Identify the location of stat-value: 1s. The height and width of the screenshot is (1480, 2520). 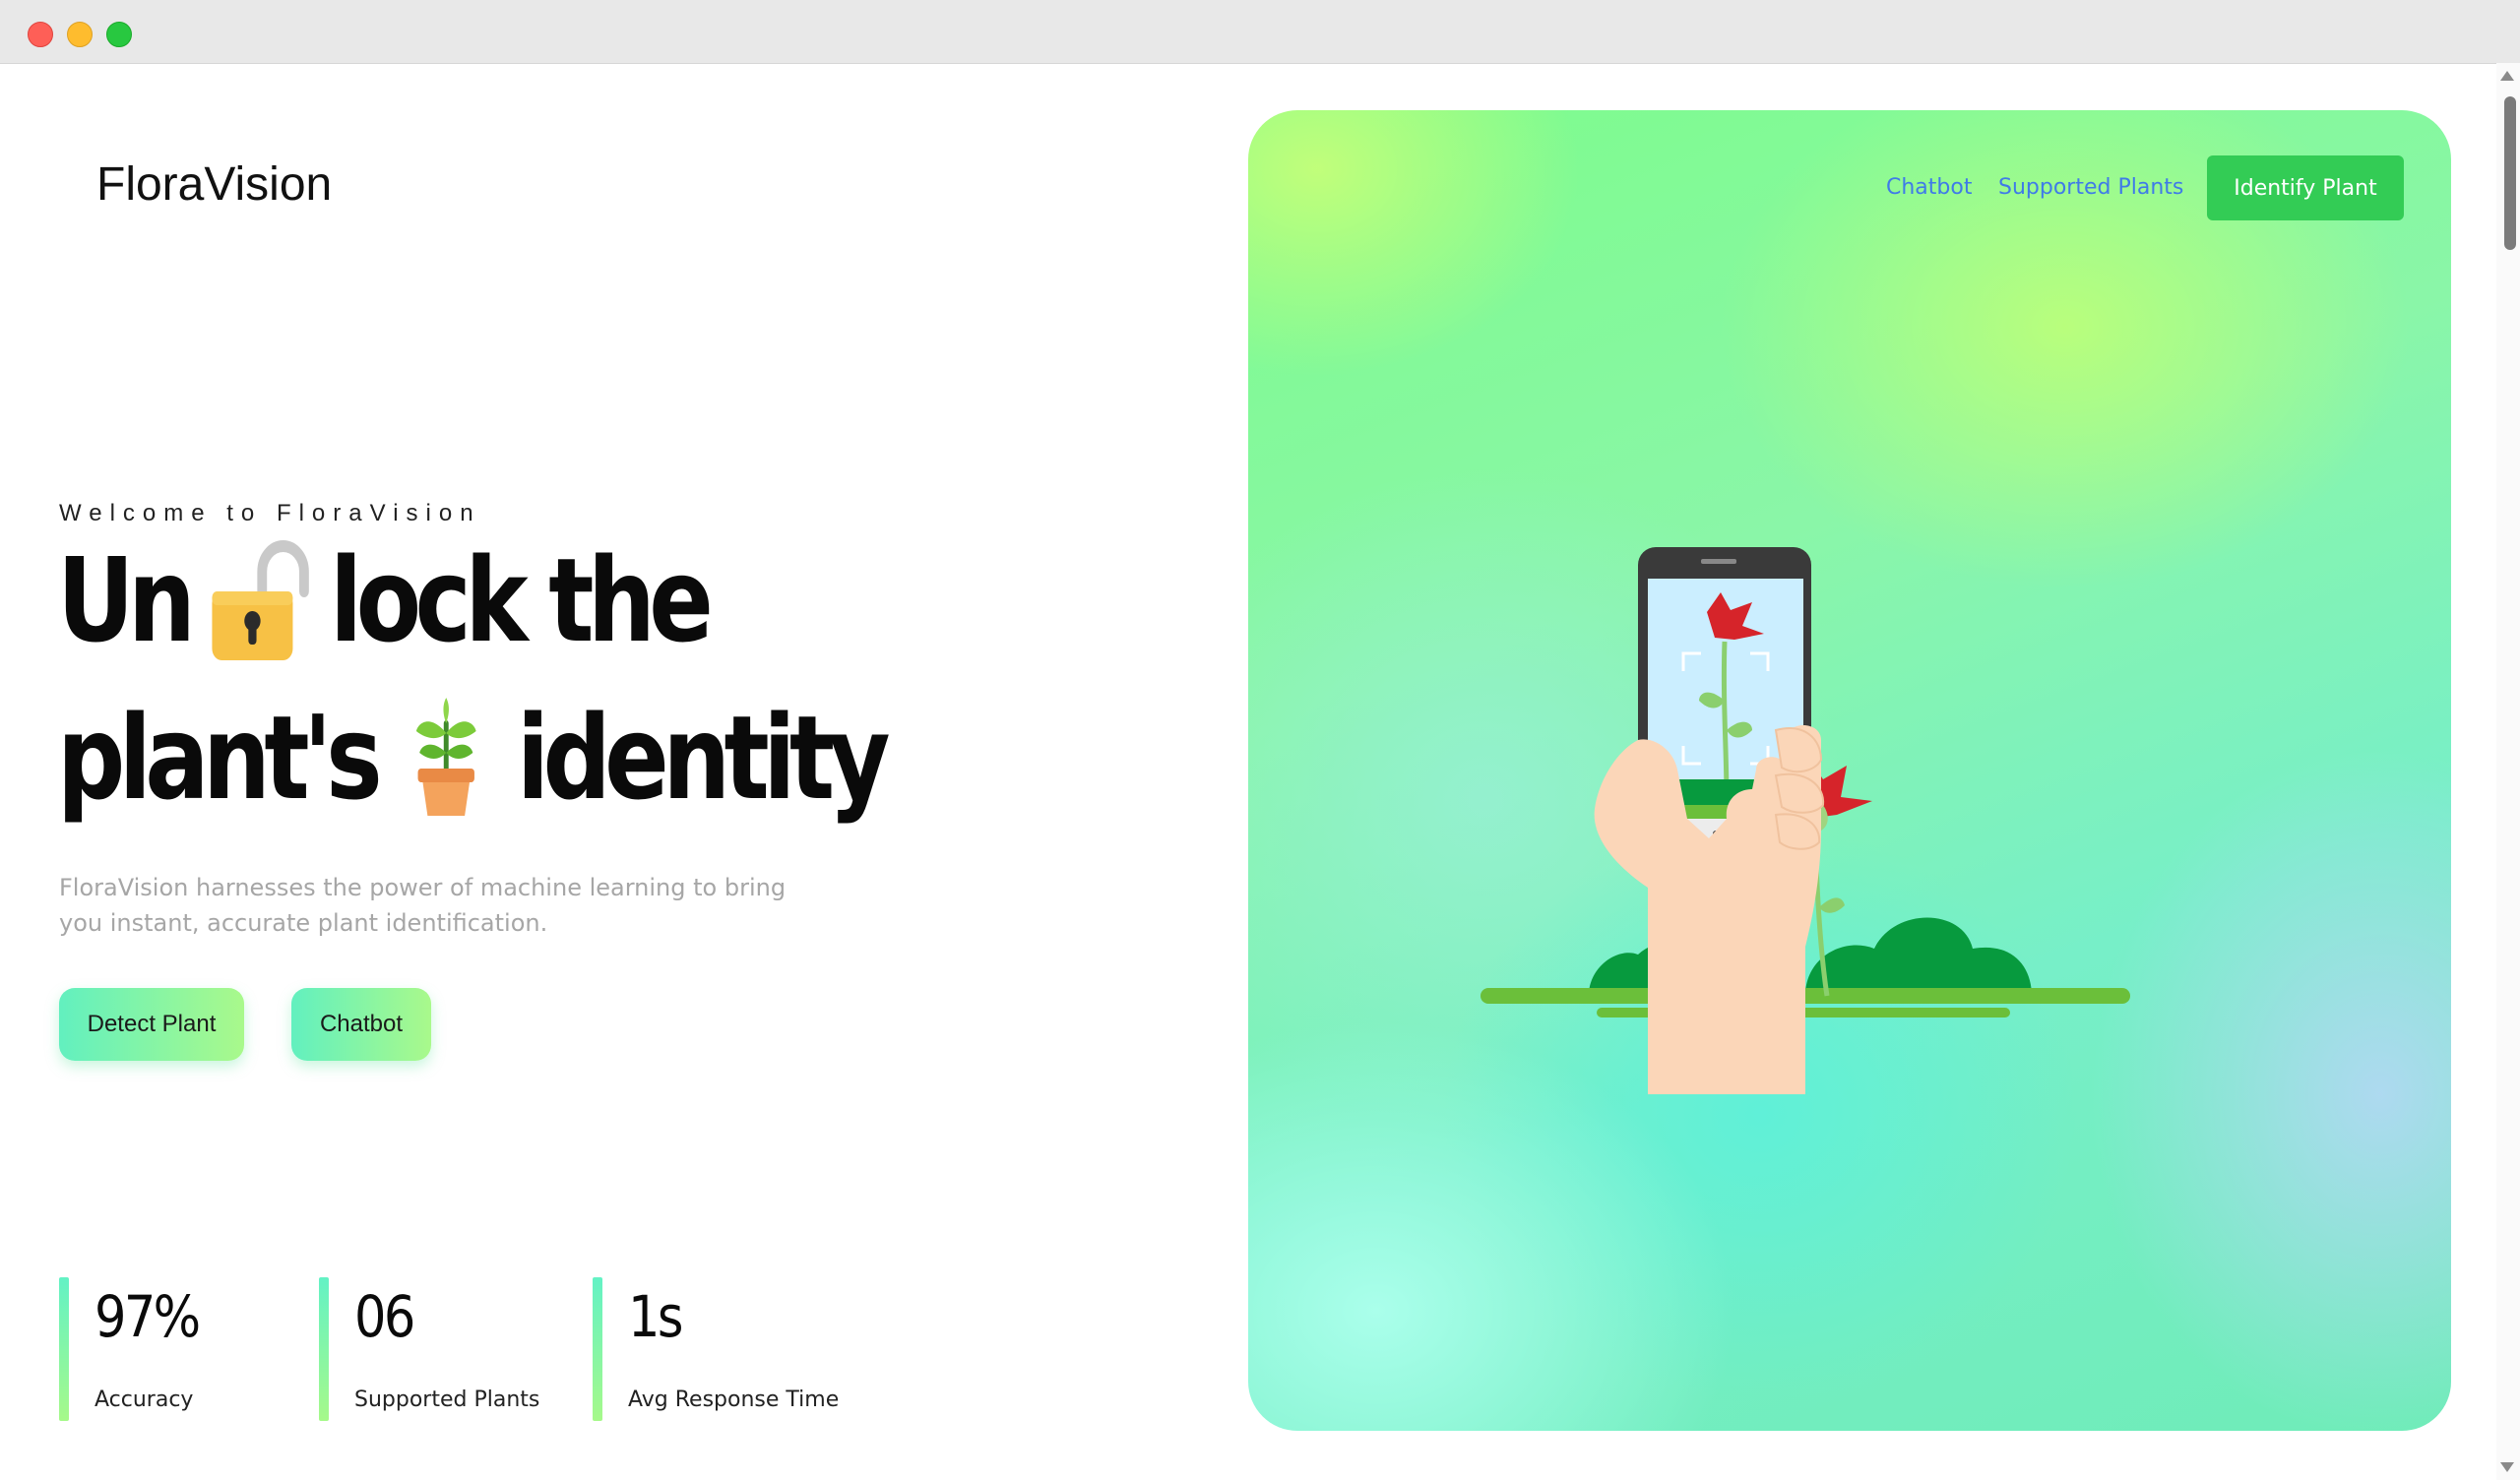
(655, 1317).